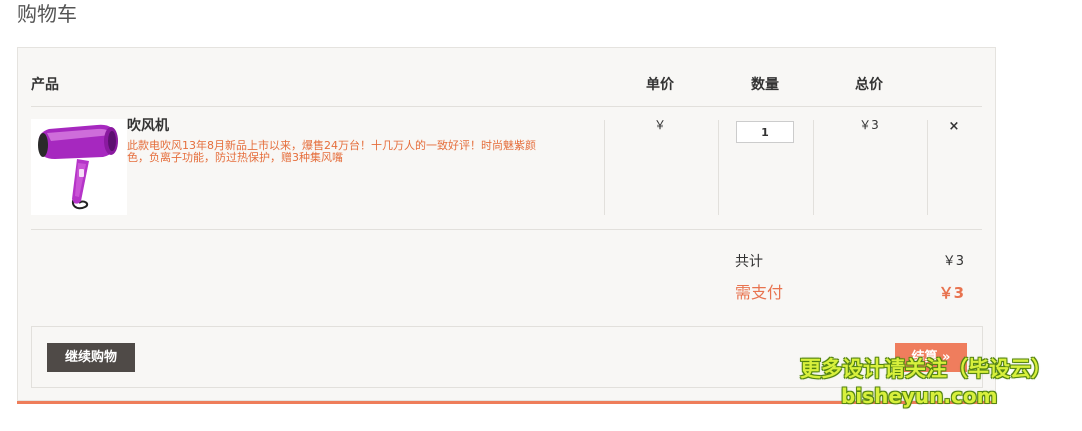 Image resolution: width=1082 pixels, height=431 pixels. What do you see at coordinates (659, 125) in the screenshot?
I see `unit-price: ￥` at bounding box center [659, 125].